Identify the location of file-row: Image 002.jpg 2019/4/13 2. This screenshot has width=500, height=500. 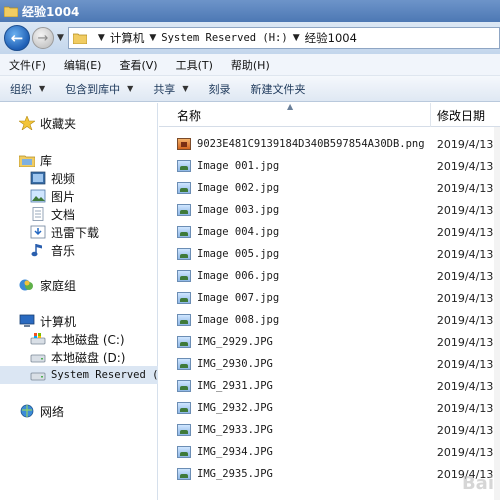
(329, 188).